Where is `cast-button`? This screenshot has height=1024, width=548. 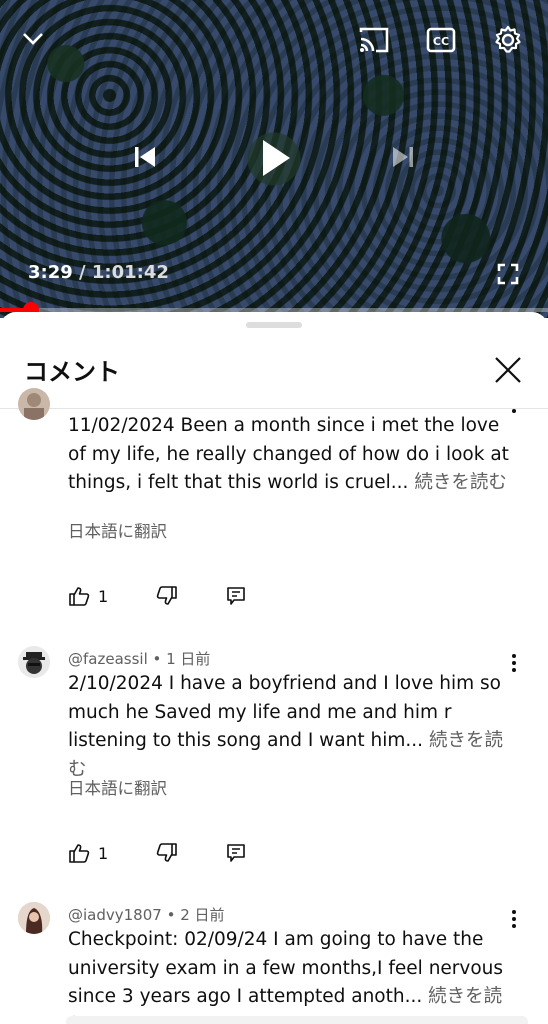
cast-button is located at coordinates (374, 40).